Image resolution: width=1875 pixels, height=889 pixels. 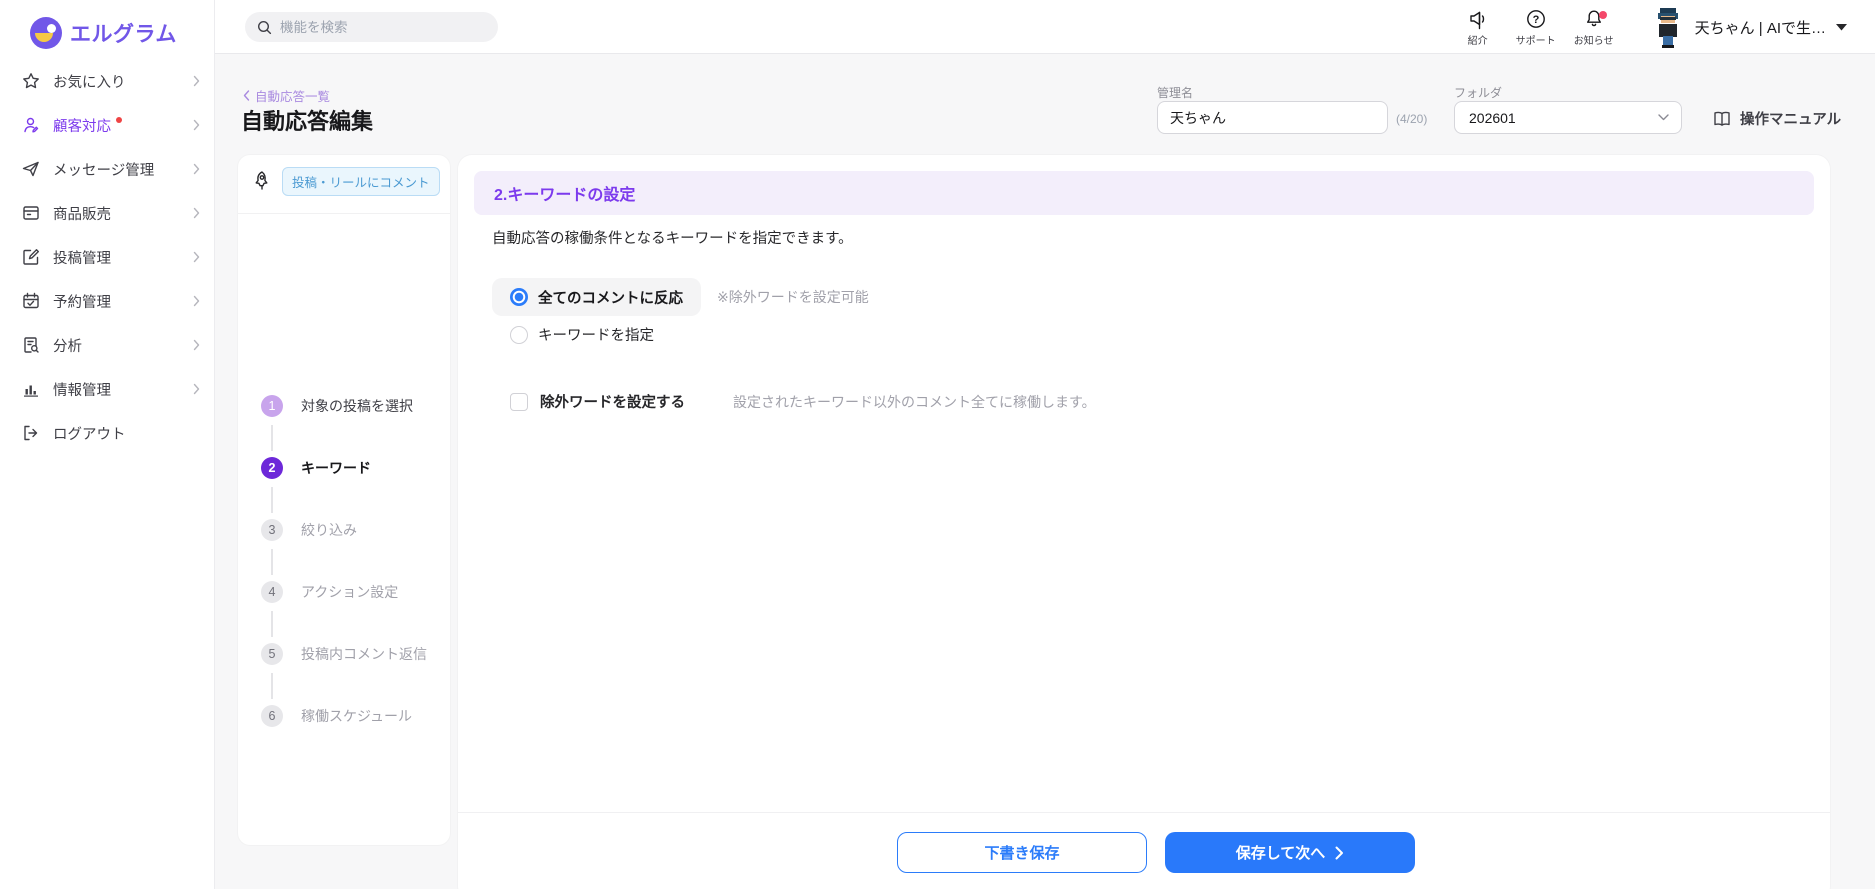 I want to click on sidebar-item-reservation-management: 予約管理, so click(x=107, y=301).